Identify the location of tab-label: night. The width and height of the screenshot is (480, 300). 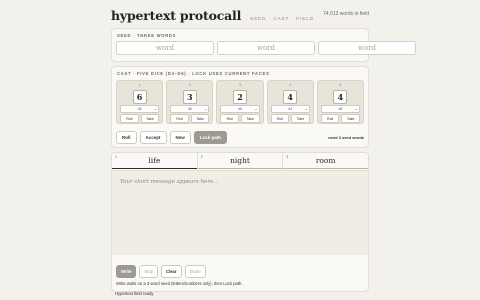
(240, 160).